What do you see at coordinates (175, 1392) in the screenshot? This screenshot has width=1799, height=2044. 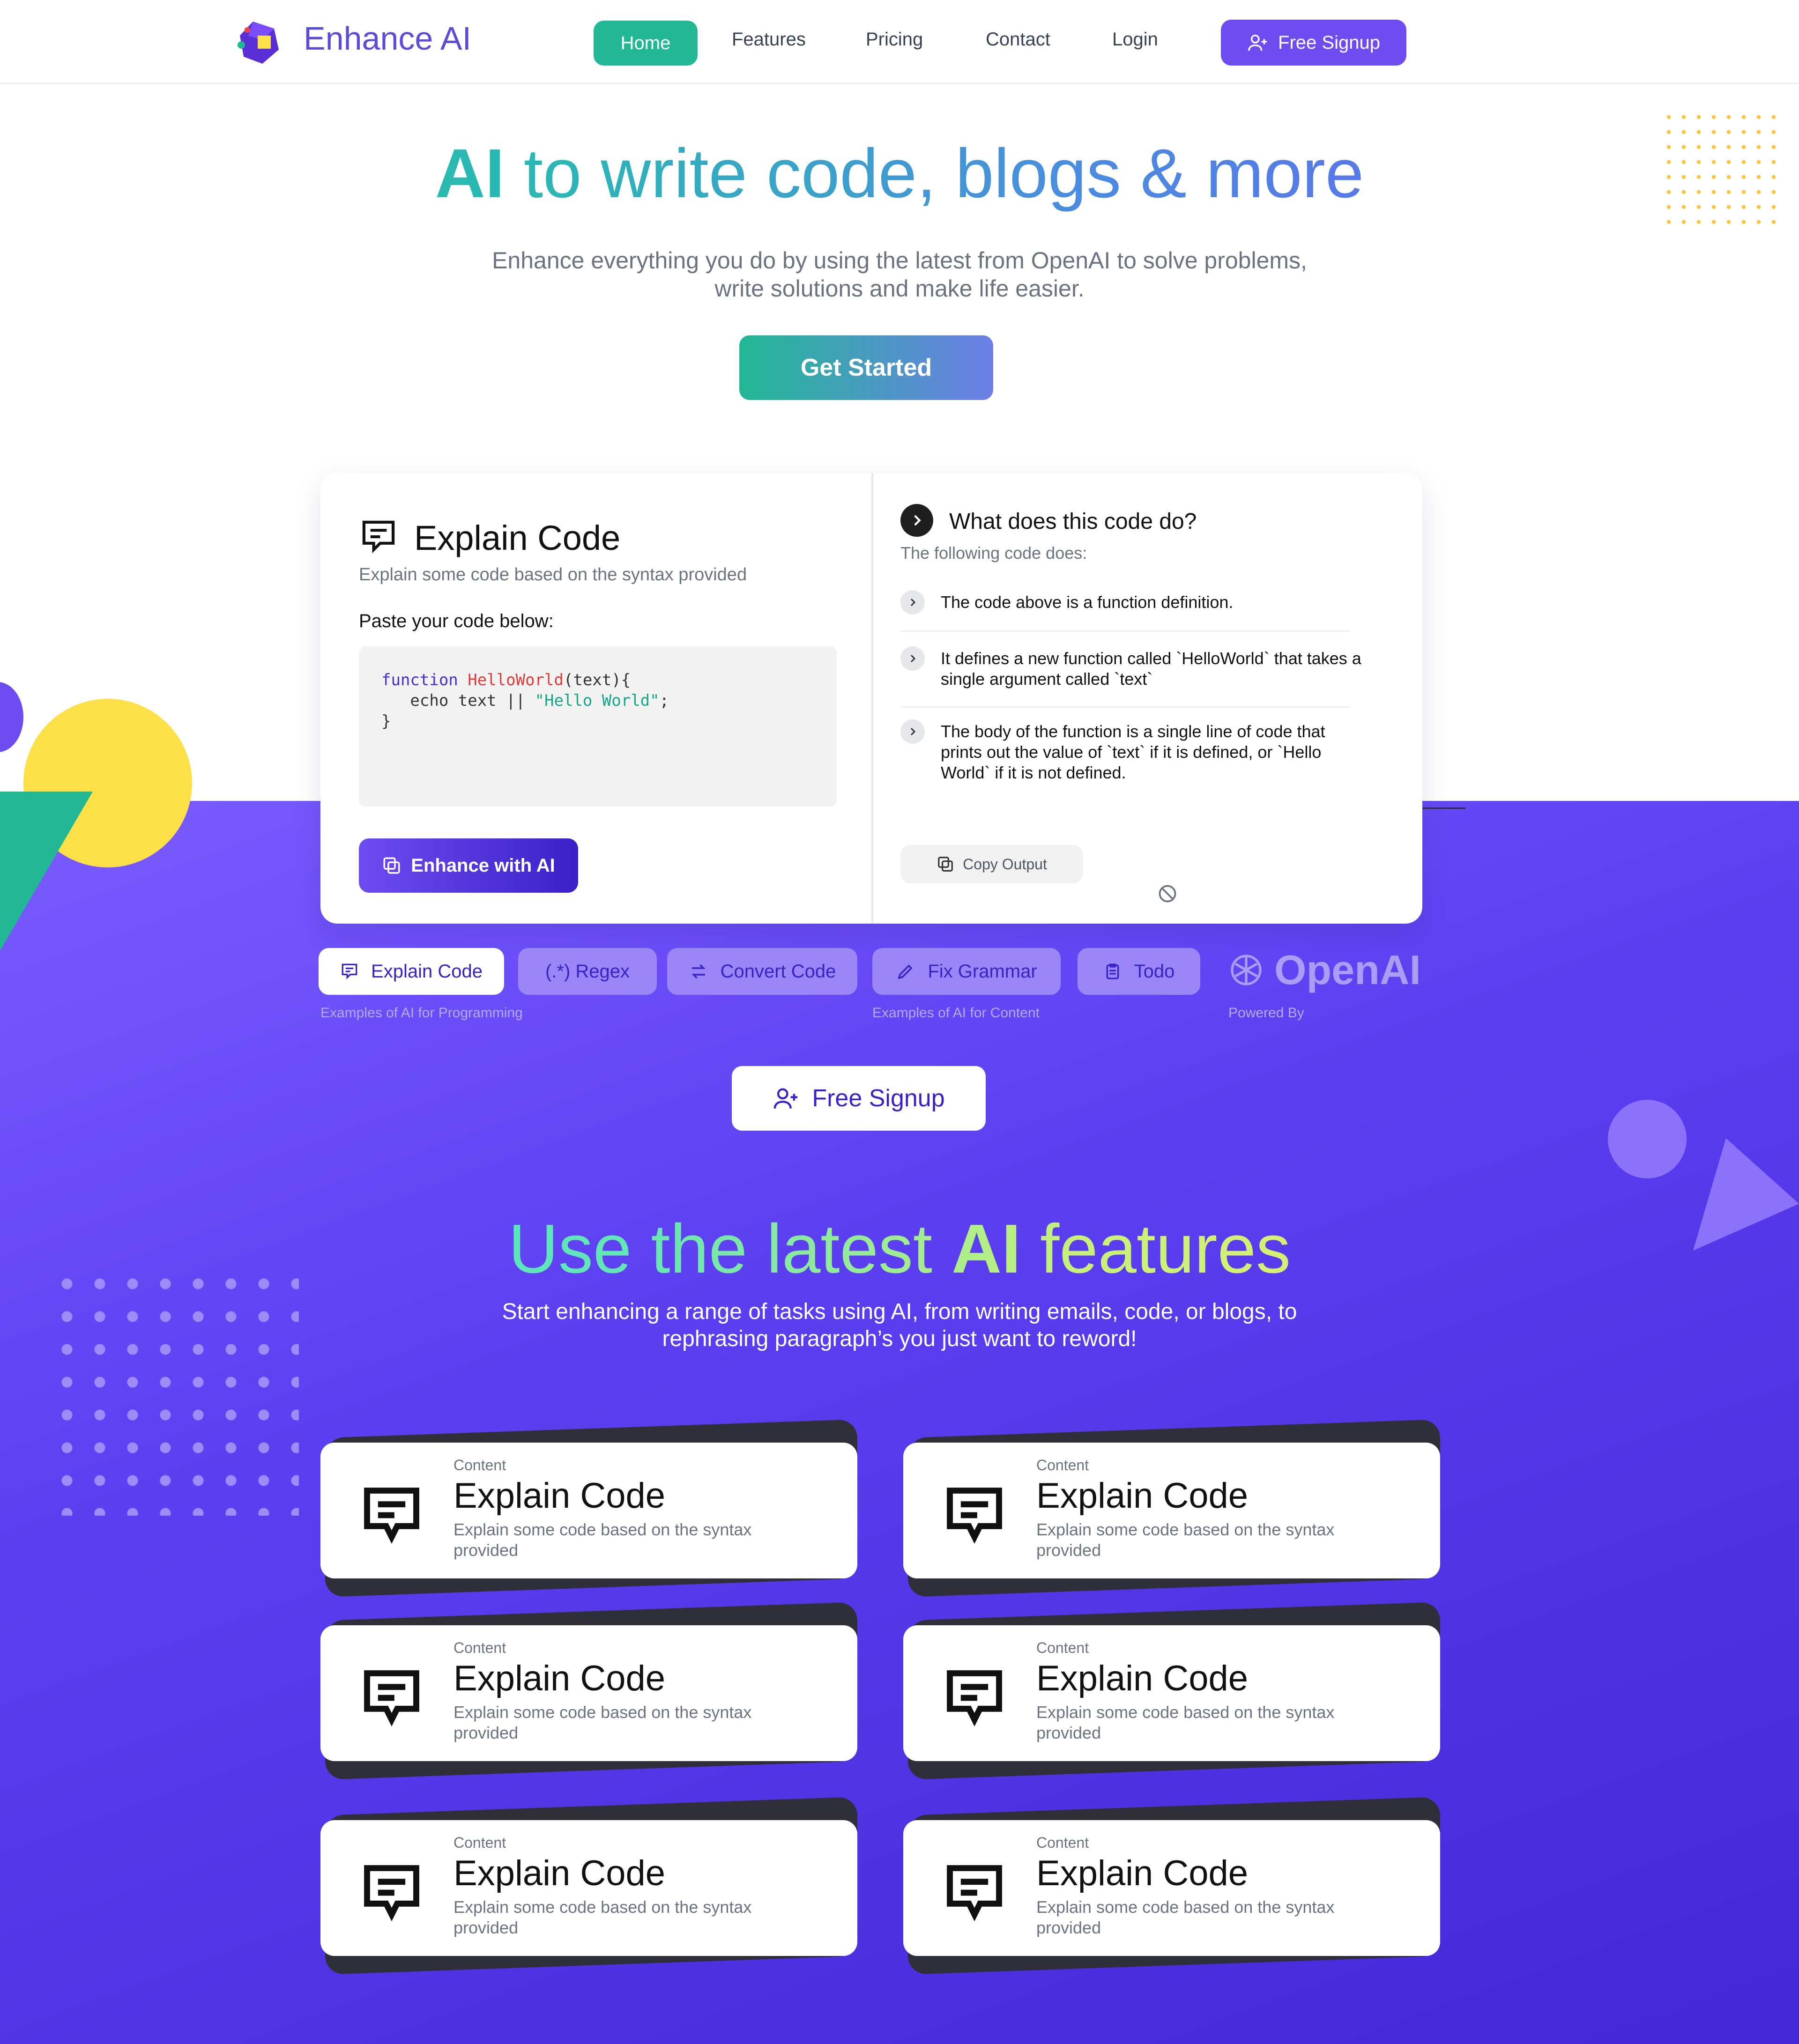 I see `decor-dot-grid-left` at bounding box center [175, 1392].